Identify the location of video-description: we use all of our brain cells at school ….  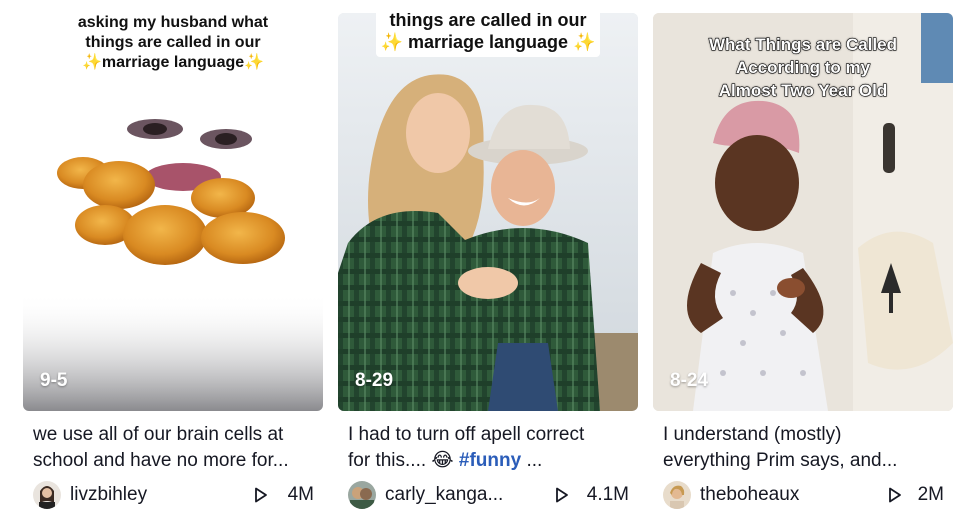
(175, 448).